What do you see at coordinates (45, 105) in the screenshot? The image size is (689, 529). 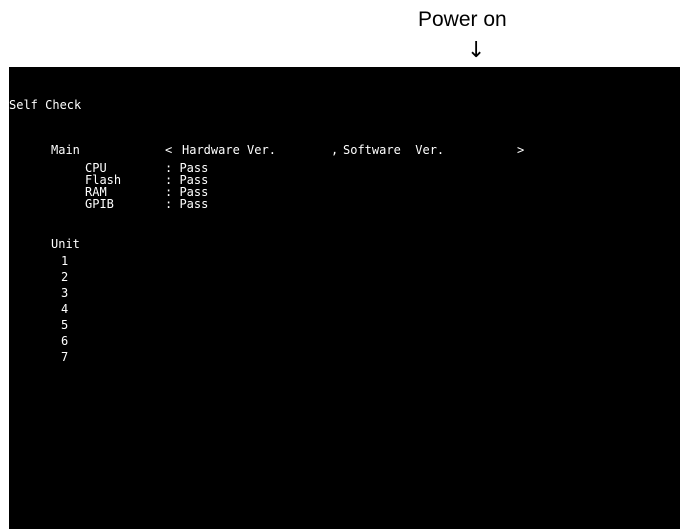 I see `screen-title: Self Check` at bounding box center [45, 105].